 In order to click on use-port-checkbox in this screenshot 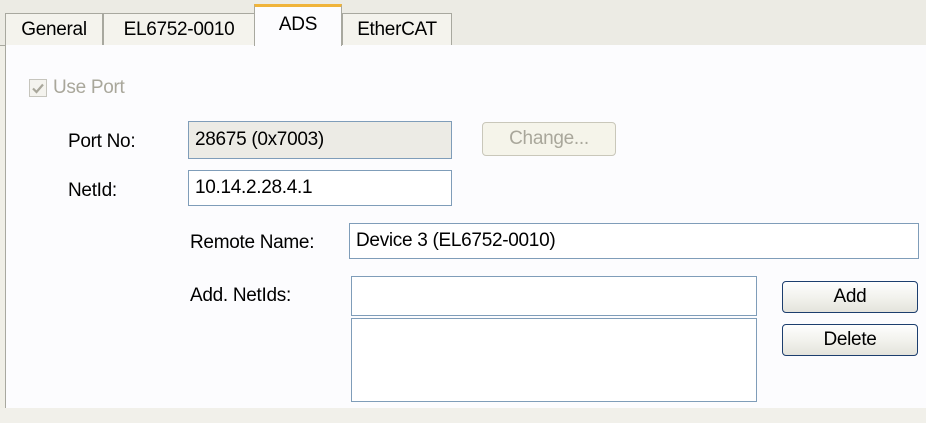, I will do `click(38, 88)`.